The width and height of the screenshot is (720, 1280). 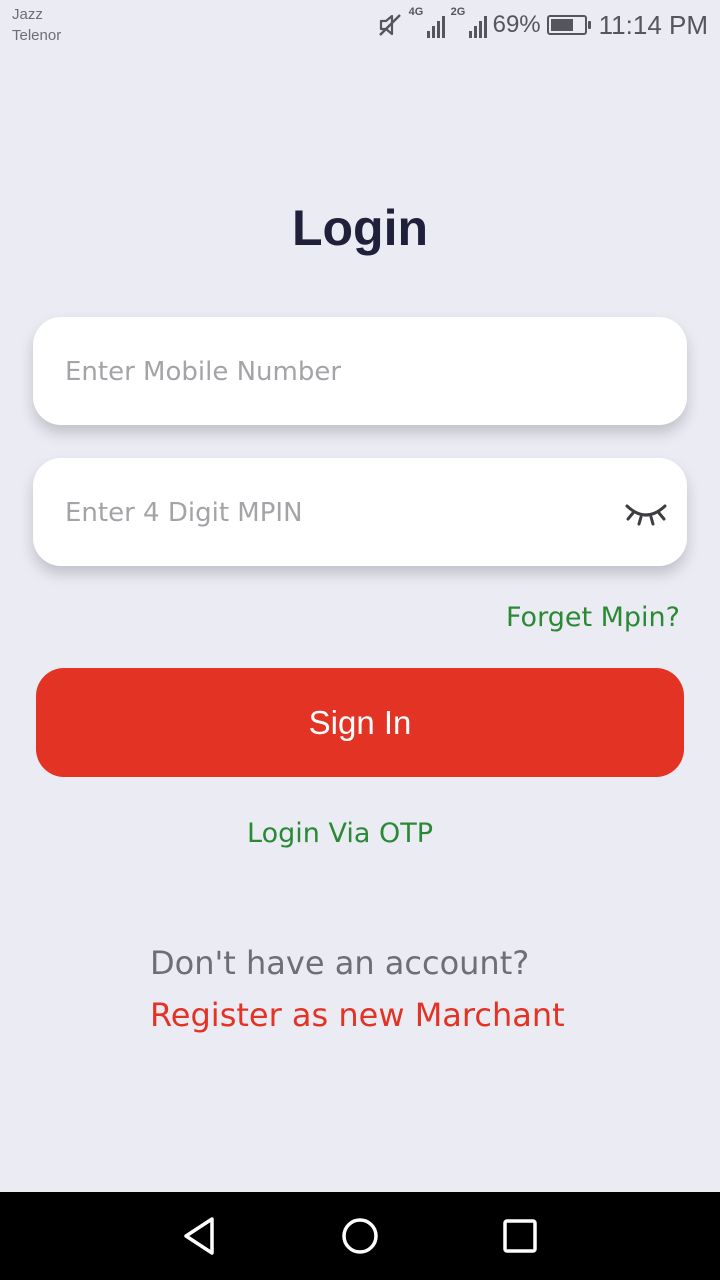 What do you see at coordinates (345, 372) in the screenshot?
I see `mobile-number-input` at bounding box center [345, 372].